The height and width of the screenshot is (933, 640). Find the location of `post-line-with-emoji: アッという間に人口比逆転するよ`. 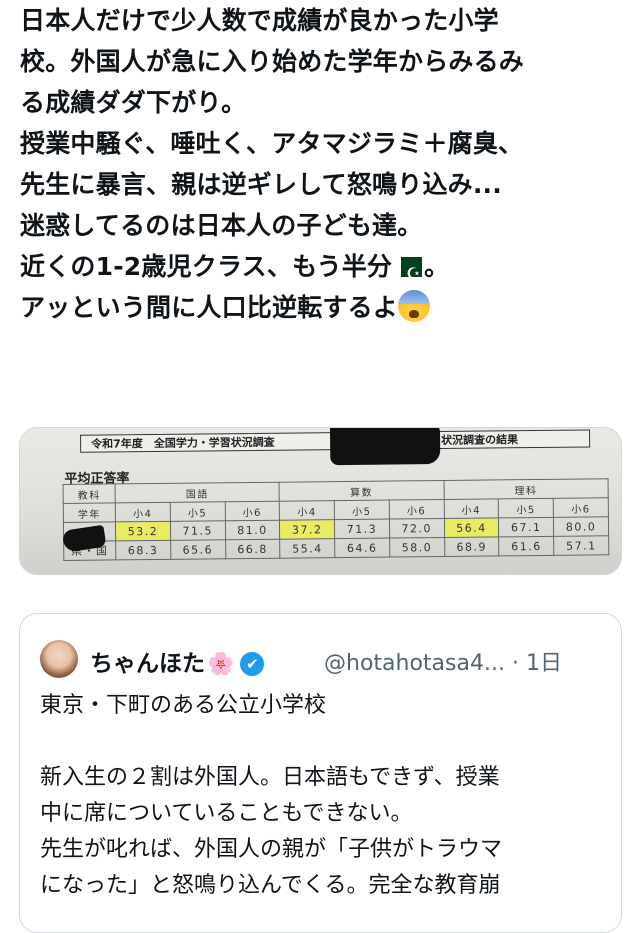

post-line-with-emoji: アッという間に人口比逆転するよ is located at coordinates (320, 307).